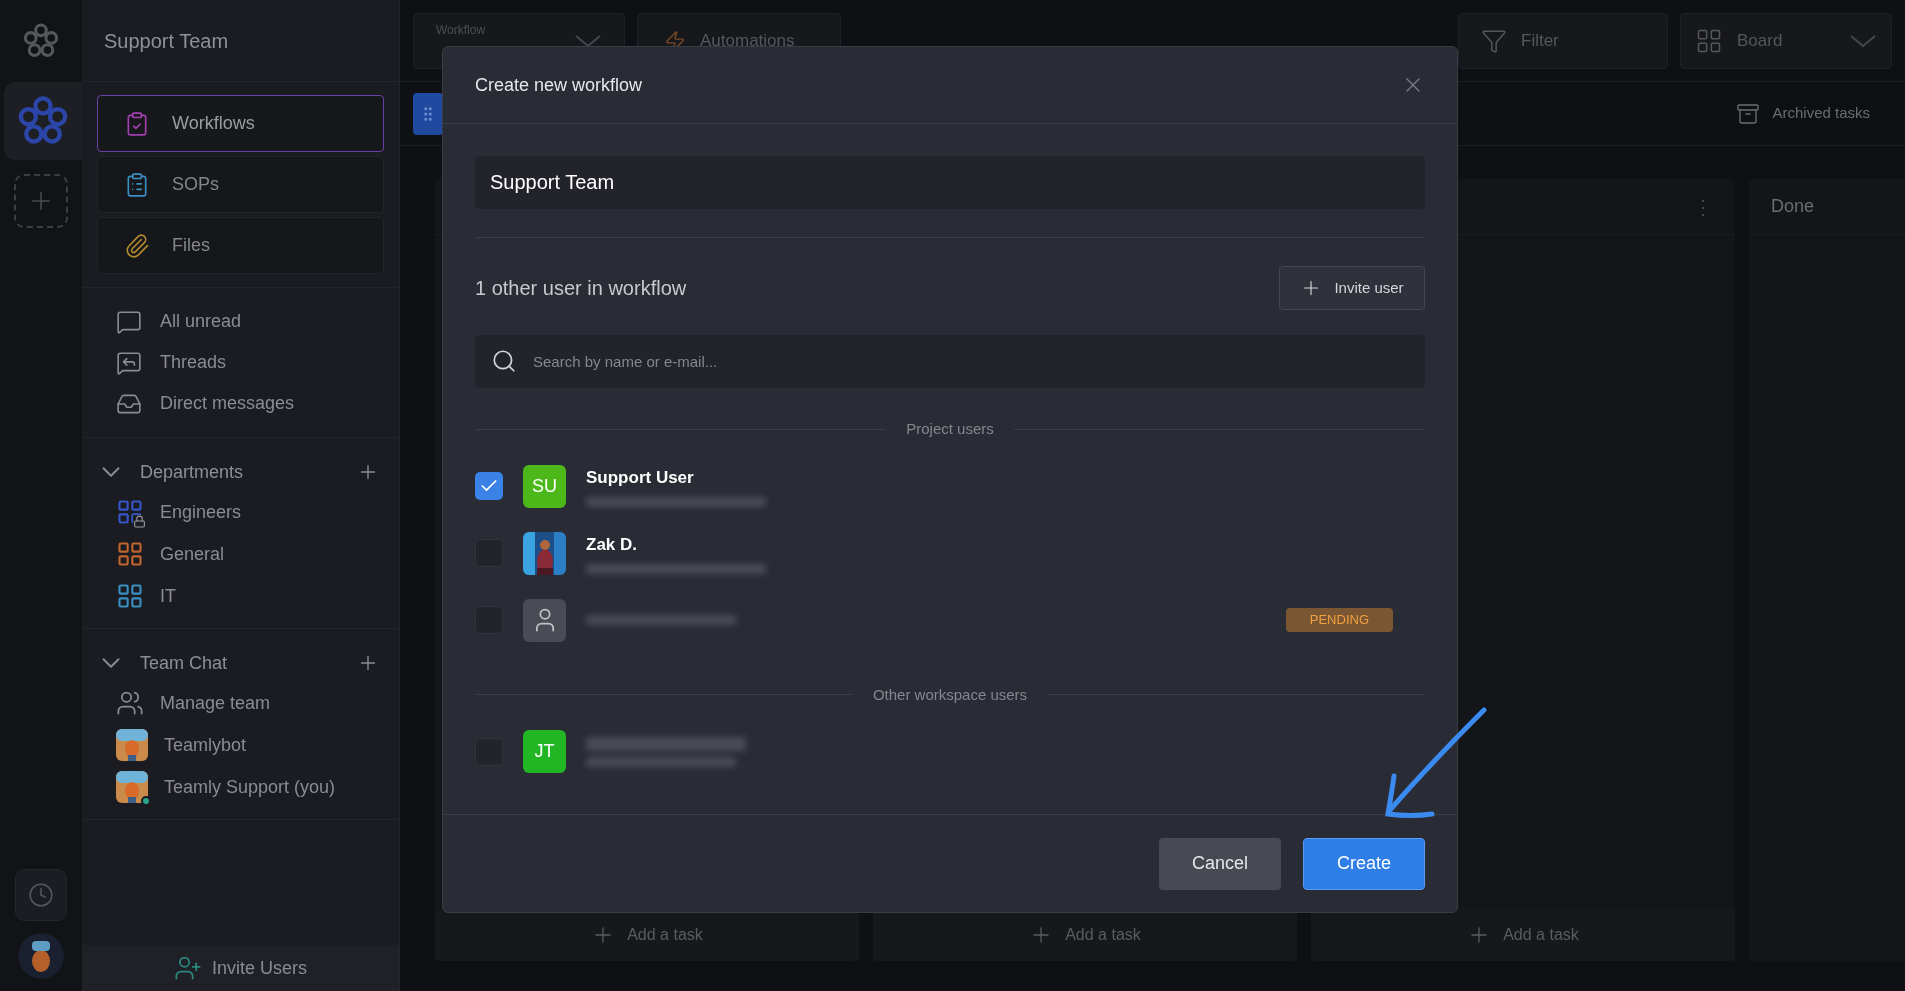 The image size is (1905, 991). What do you see at coordinates (129, 321) in the screenshot?
I see `chat-bubble-icon` at bounding box center [129, 321].